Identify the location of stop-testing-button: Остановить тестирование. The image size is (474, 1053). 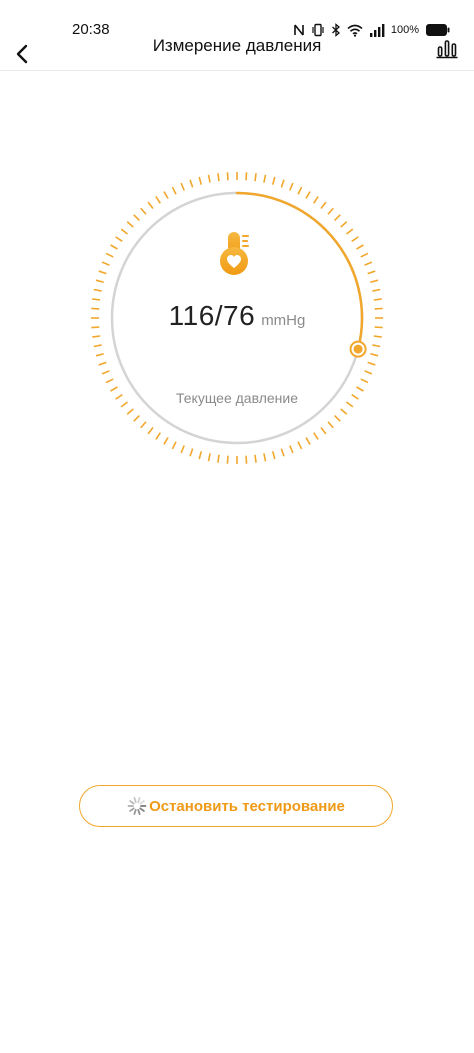
(236, 806).